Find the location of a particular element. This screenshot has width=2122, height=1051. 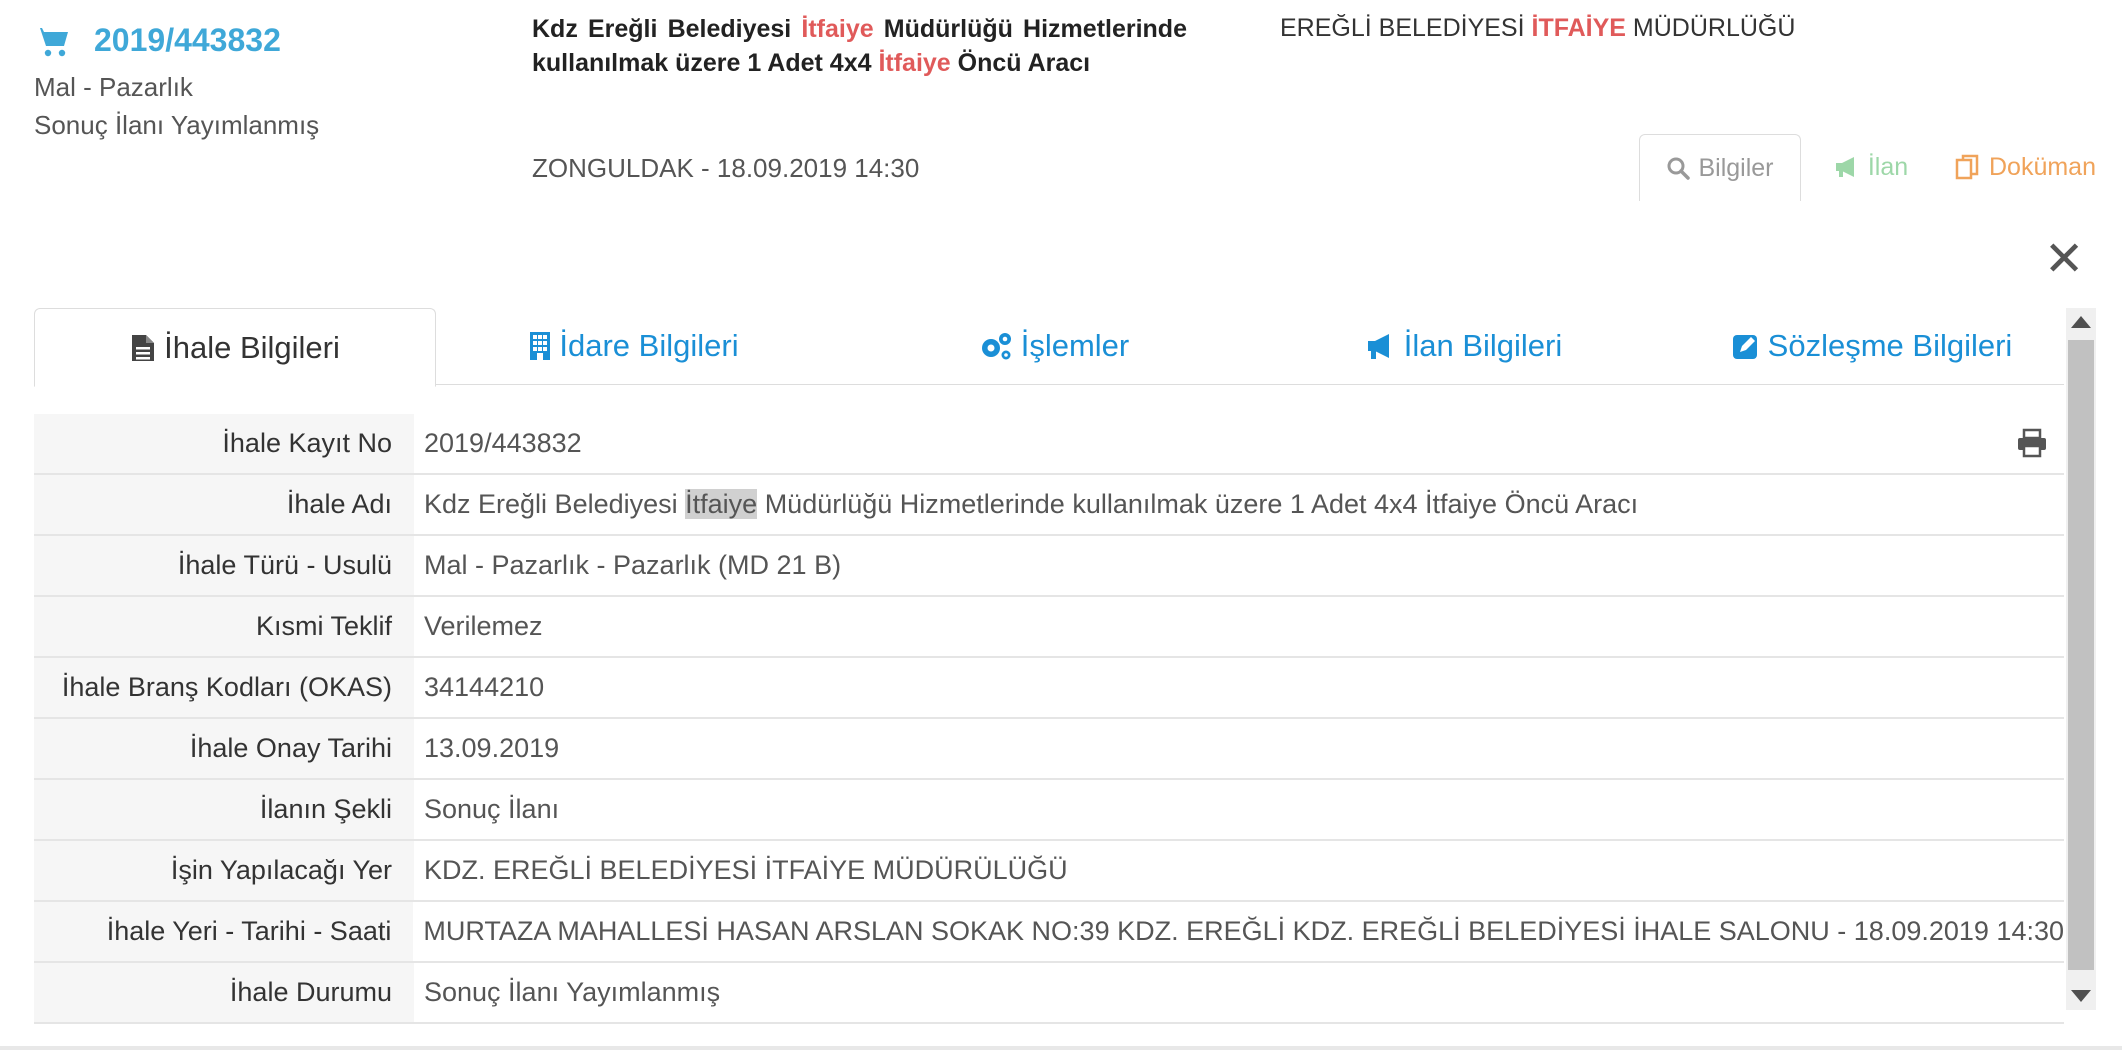

tab-label: İşlemler is located at coordinates (1075, 345).